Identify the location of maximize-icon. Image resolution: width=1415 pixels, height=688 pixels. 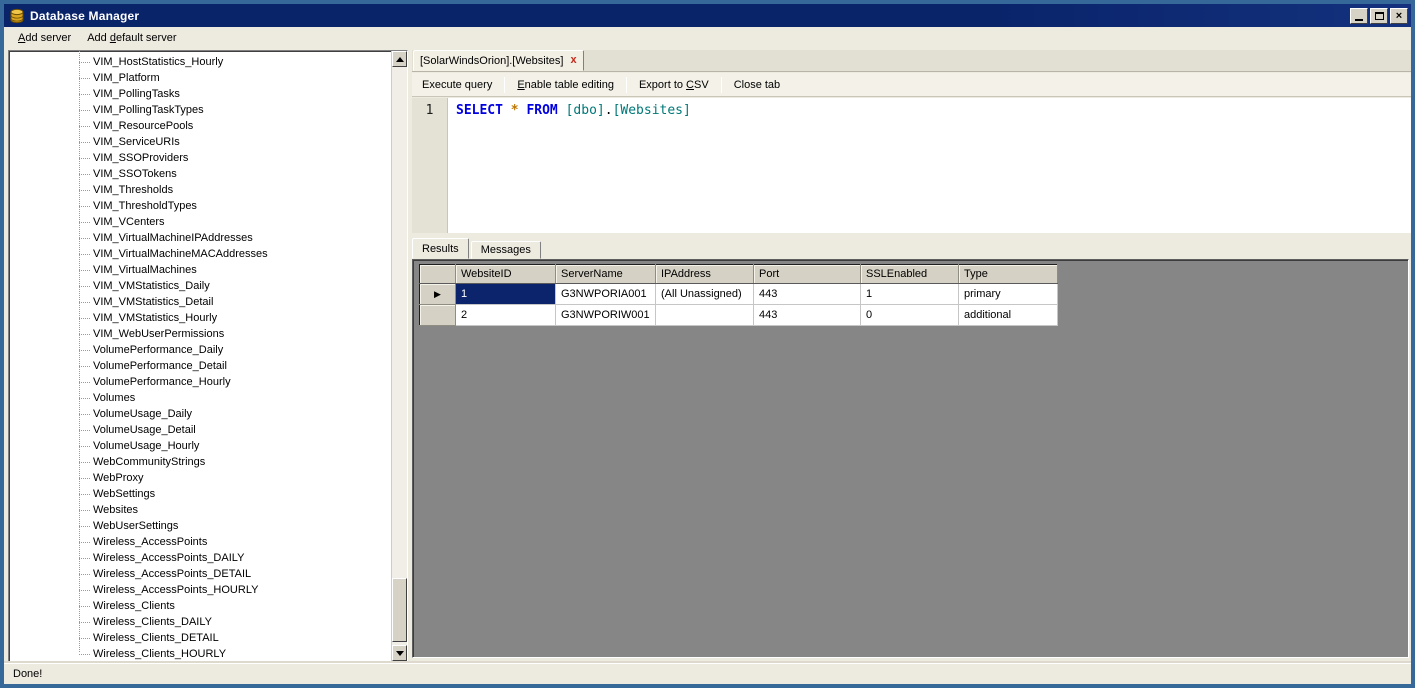
(1379, 15).